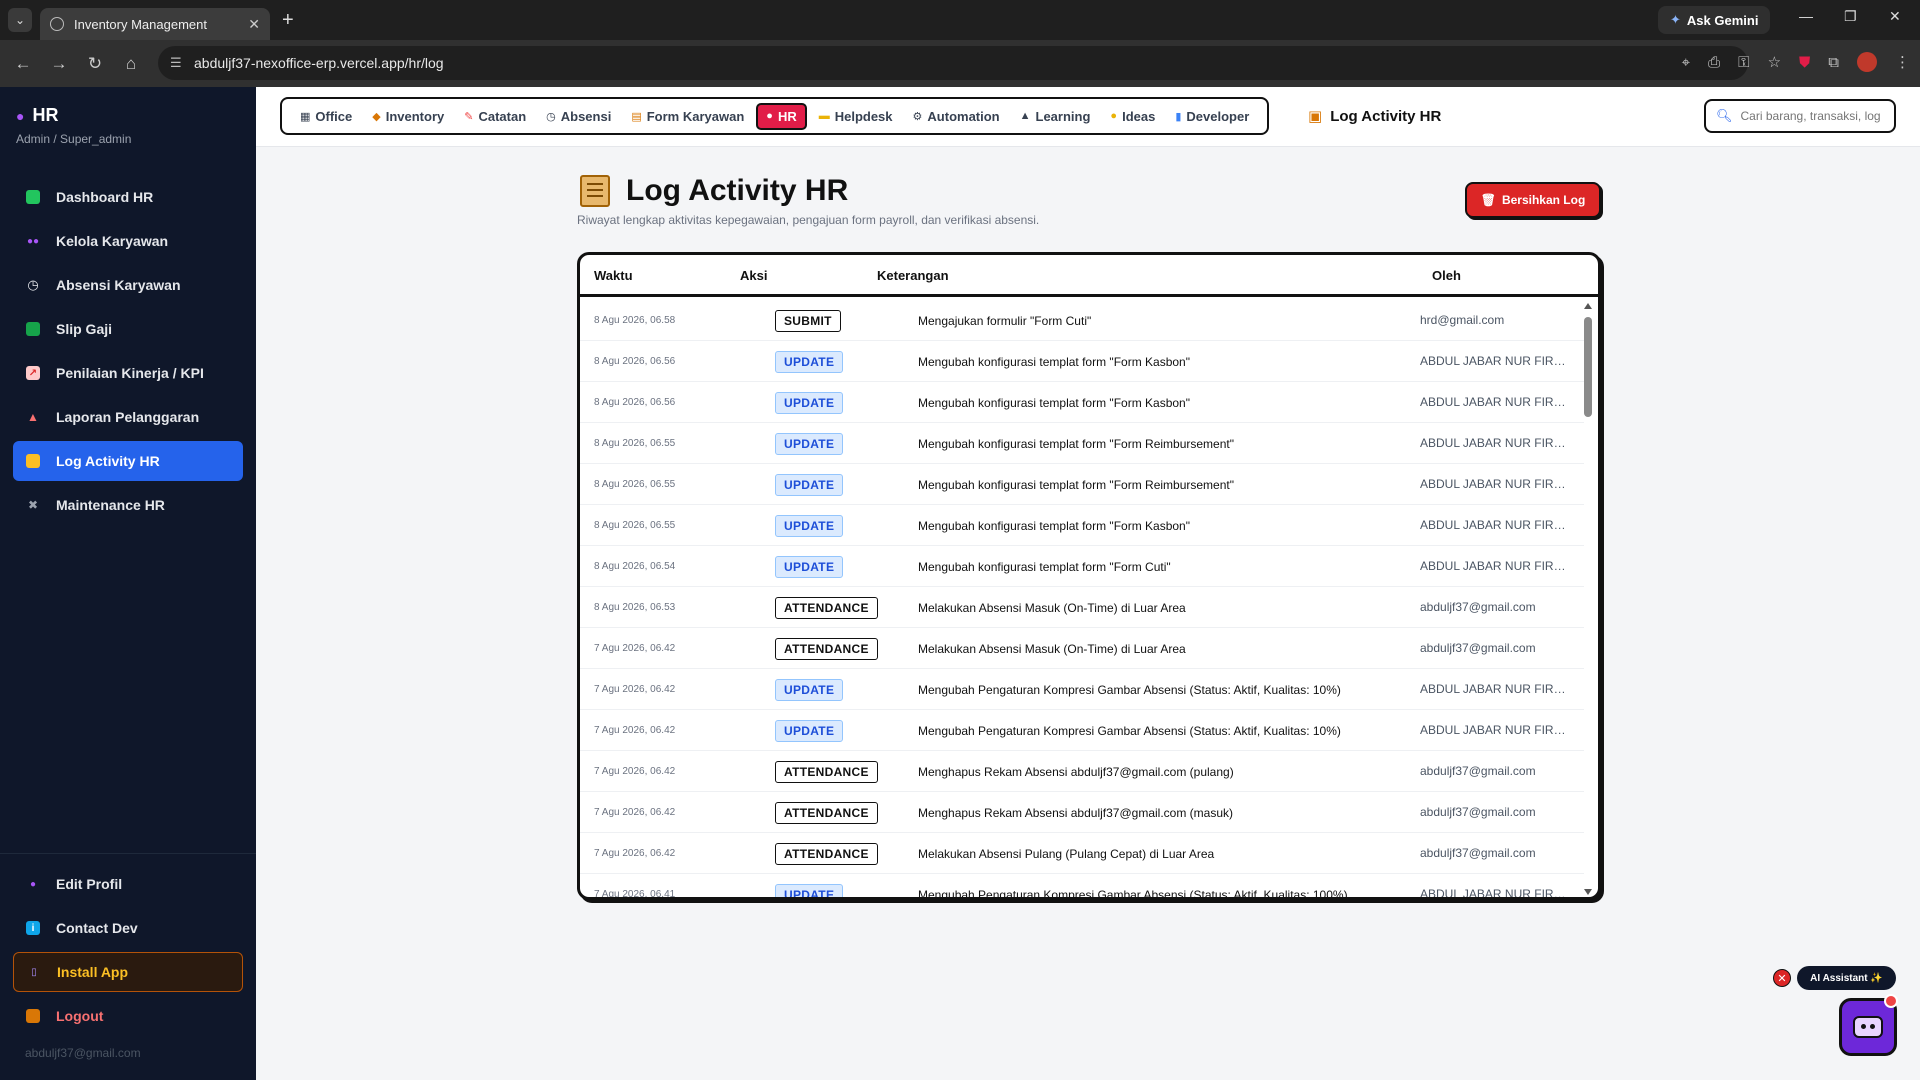 The height and width of the screenshot is (1080, 1920). What do you see at coordinates (635, 320) in the screenshot?
I see `row-time: 8 Agu 2026, 06.58` at bounding box center [635, 320].